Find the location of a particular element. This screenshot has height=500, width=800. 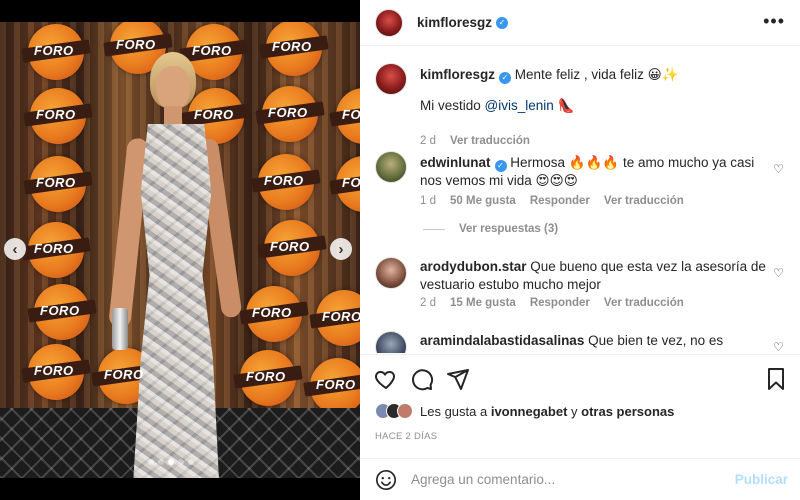

chevron-left-icon: ‹ is located at coordinates (15, 249).